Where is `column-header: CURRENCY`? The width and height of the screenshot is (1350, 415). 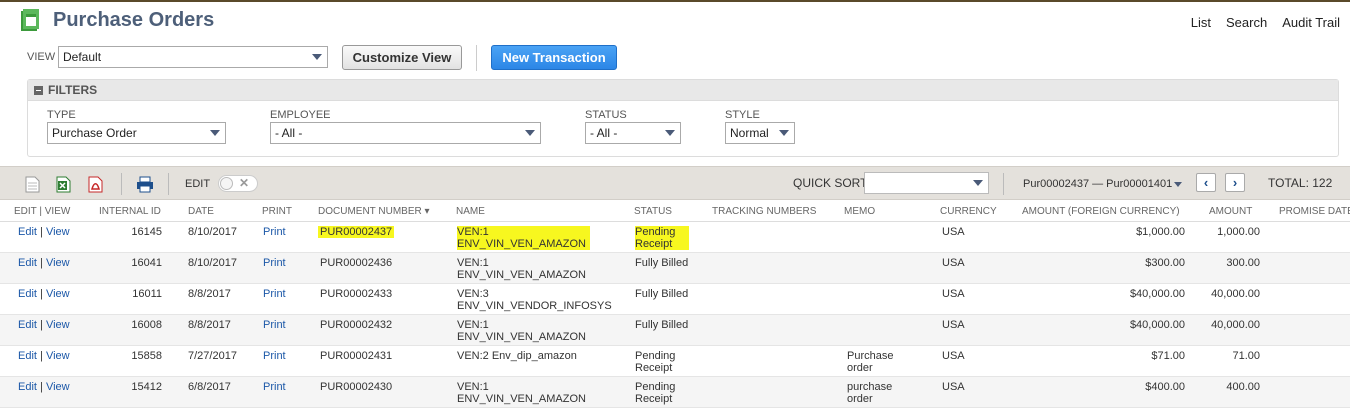
column-header: CURRENCY is located at coordinates (968, 211).